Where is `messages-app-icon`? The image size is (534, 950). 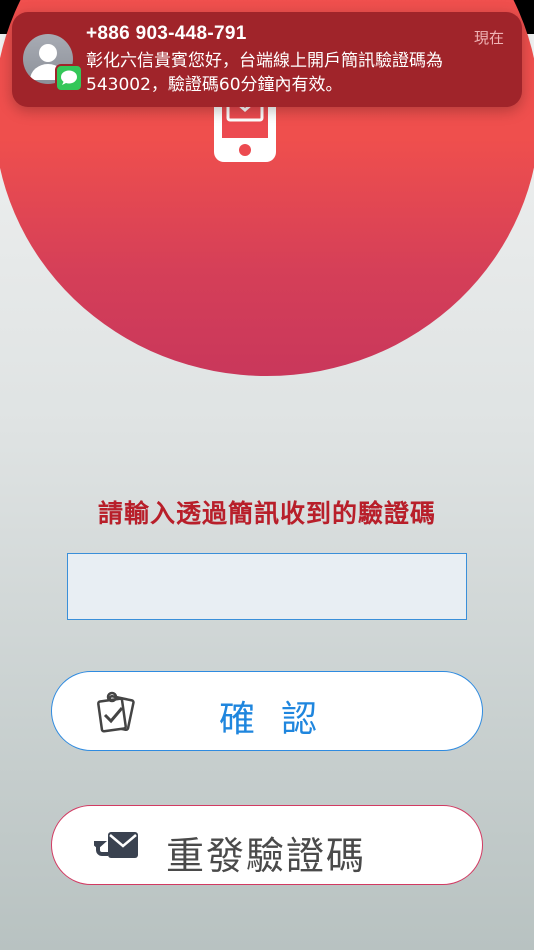 messages-app-icon is located at coordinates (69, 78).